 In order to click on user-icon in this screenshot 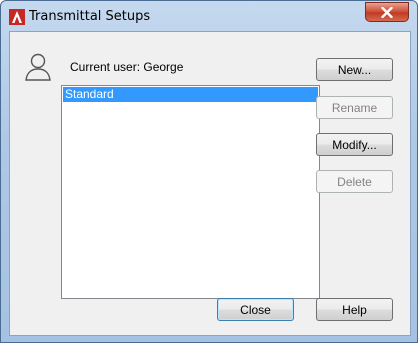, I will do `click(38, 67)`.